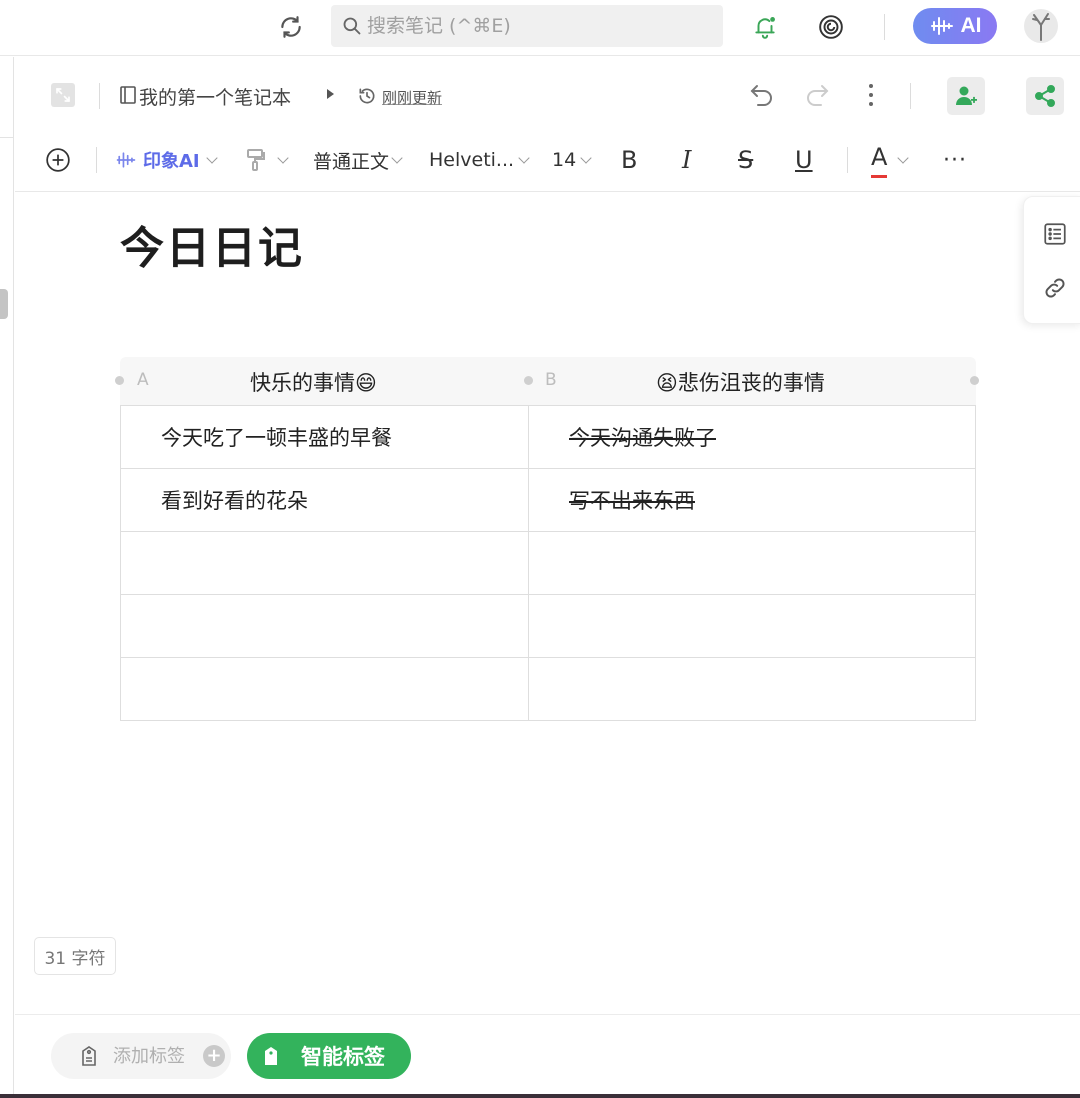  What do you see at coordinates (351, 161) in the screenshot?
I see `paragraph-style-value: 普通正文` at bounding box center [351, 161].